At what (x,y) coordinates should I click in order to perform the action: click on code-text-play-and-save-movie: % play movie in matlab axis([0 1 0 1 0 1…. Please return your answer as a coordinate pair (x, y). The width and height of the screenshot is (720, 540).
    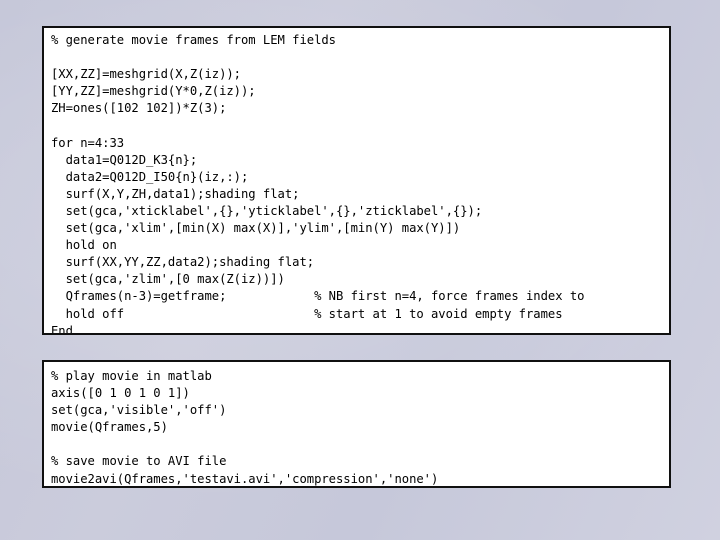
    Looking at the image, I should click on (245, 427).